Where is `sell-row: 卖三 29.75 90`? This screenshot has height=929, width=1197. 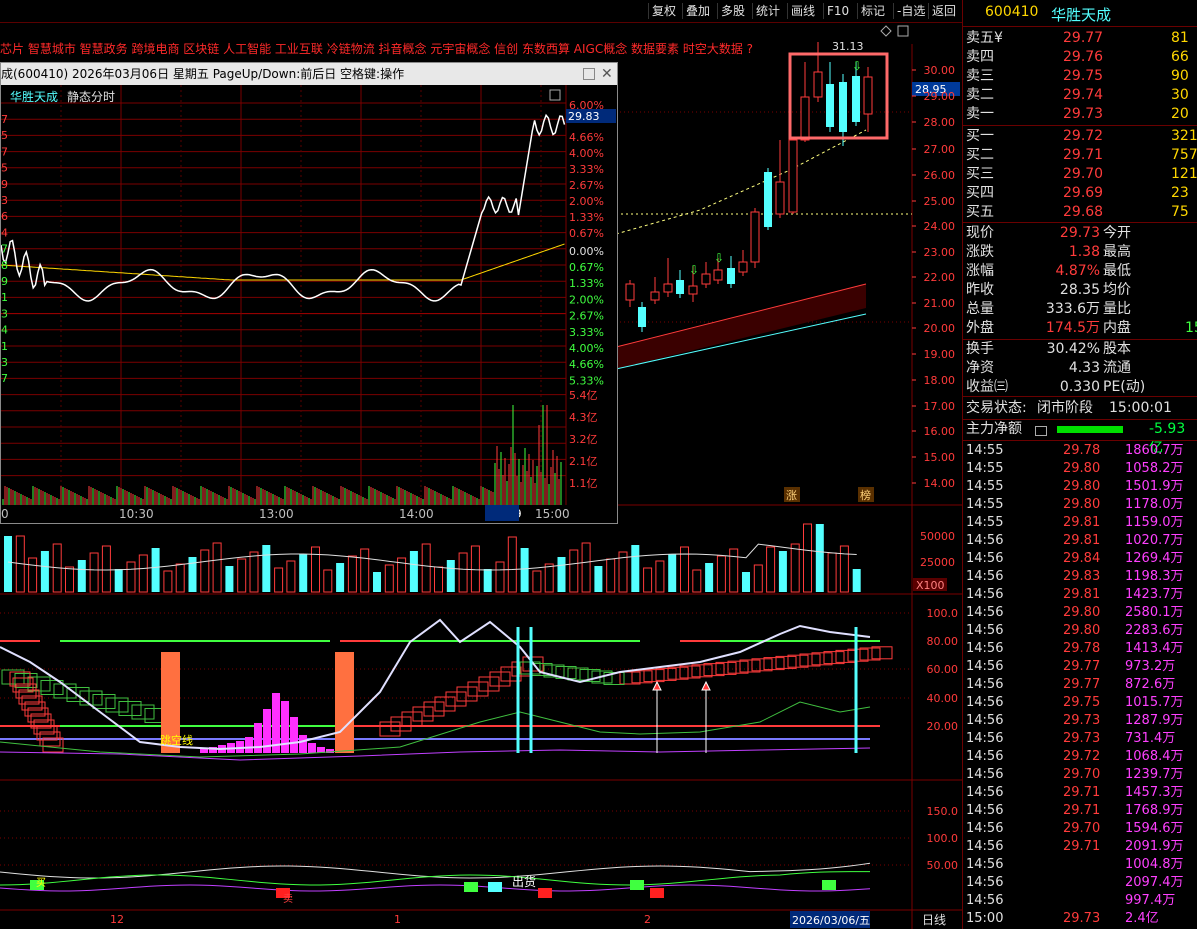
sell-row: 卖三 29.75 90 is located at coordinates (1080, 76).